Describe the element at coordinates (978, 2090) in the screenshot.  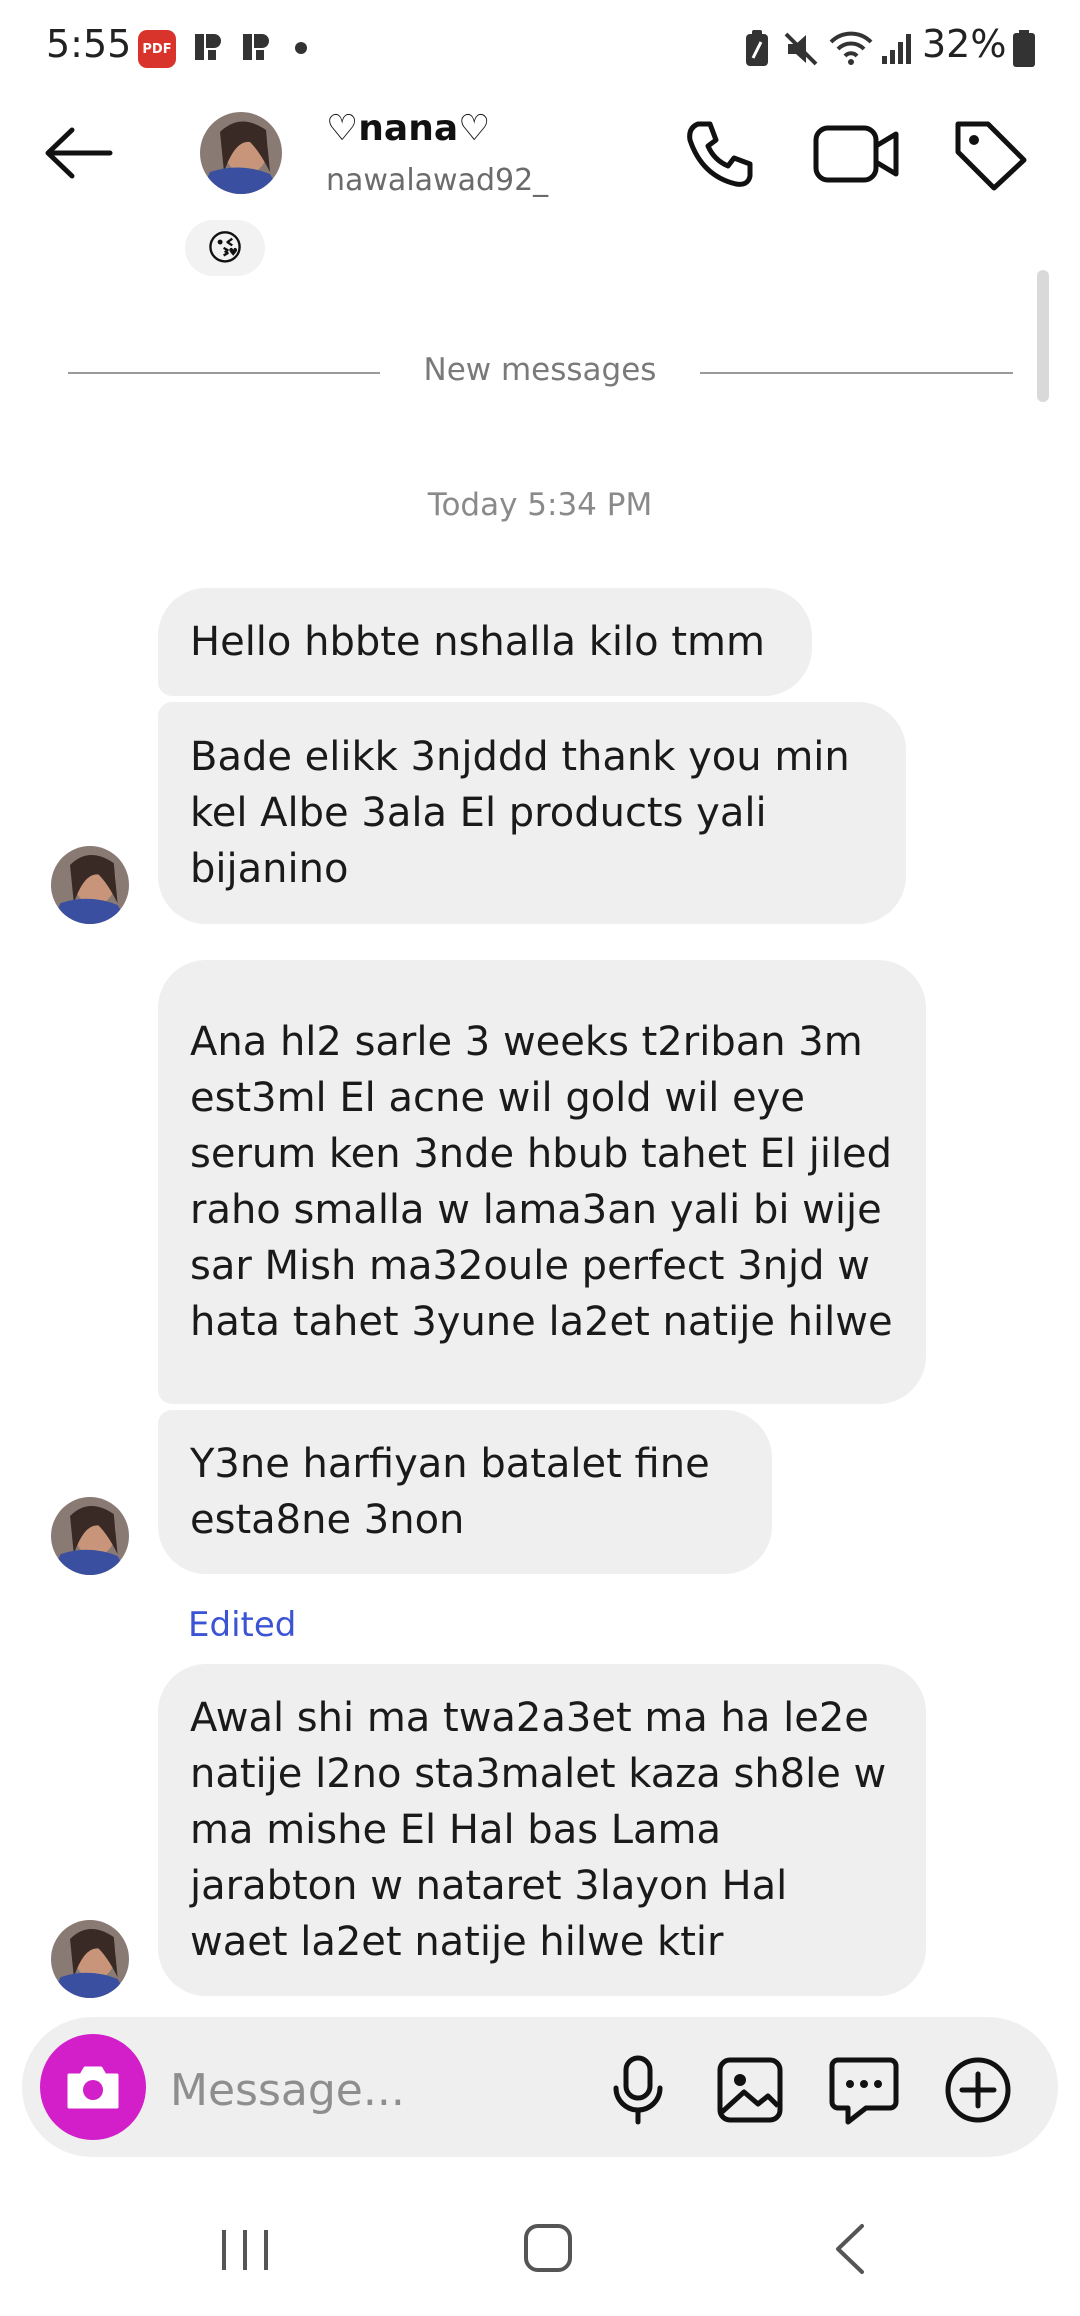
I see `plus-icon` at that location.